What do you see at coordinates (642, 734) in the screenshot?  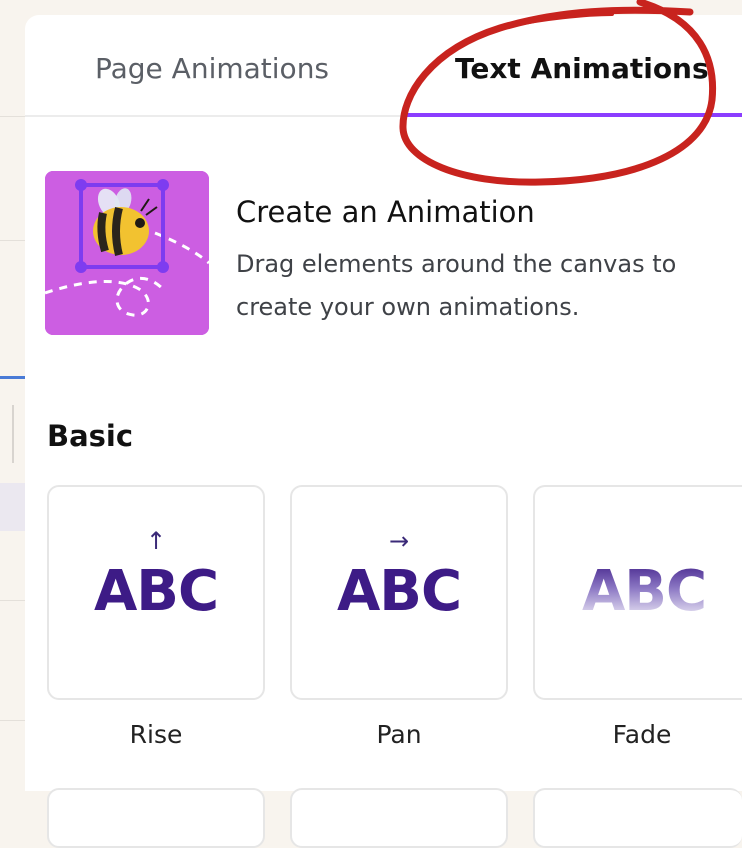 I see `animation-label-fade: Fade` at bounding box center [642, 734].